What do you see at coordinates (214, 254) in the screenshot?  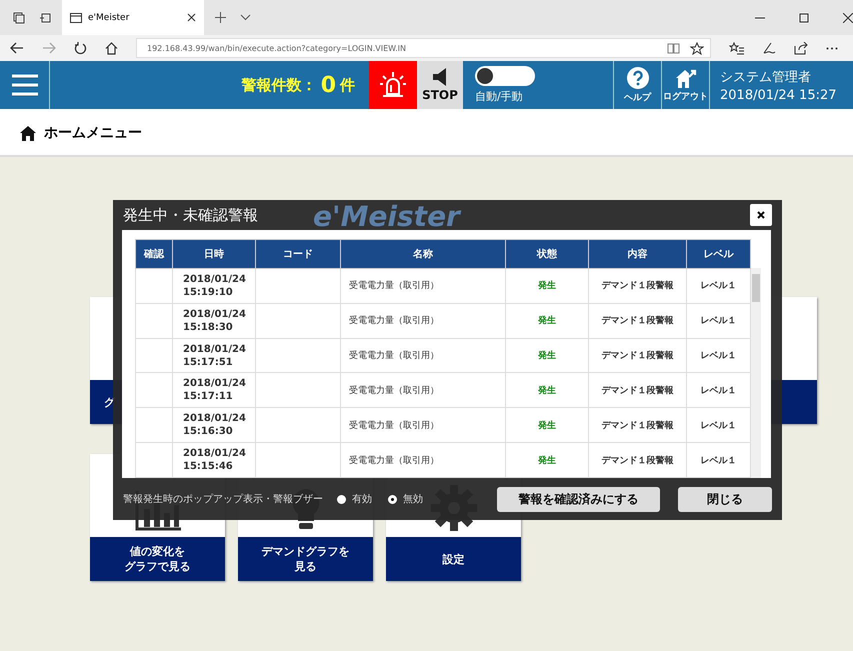 I see `column-header: 日時` at bounding box center [214, 254].